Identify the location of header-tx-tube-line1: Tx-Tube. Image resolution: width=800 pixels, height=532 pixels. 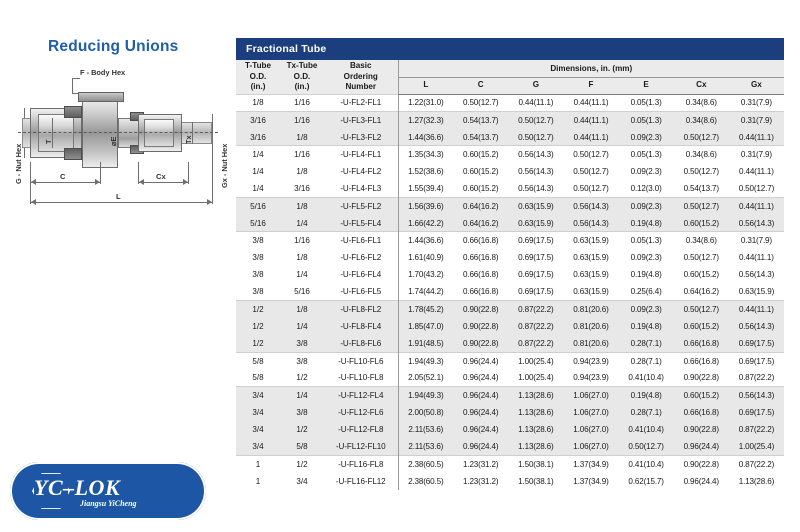
(302, 66).